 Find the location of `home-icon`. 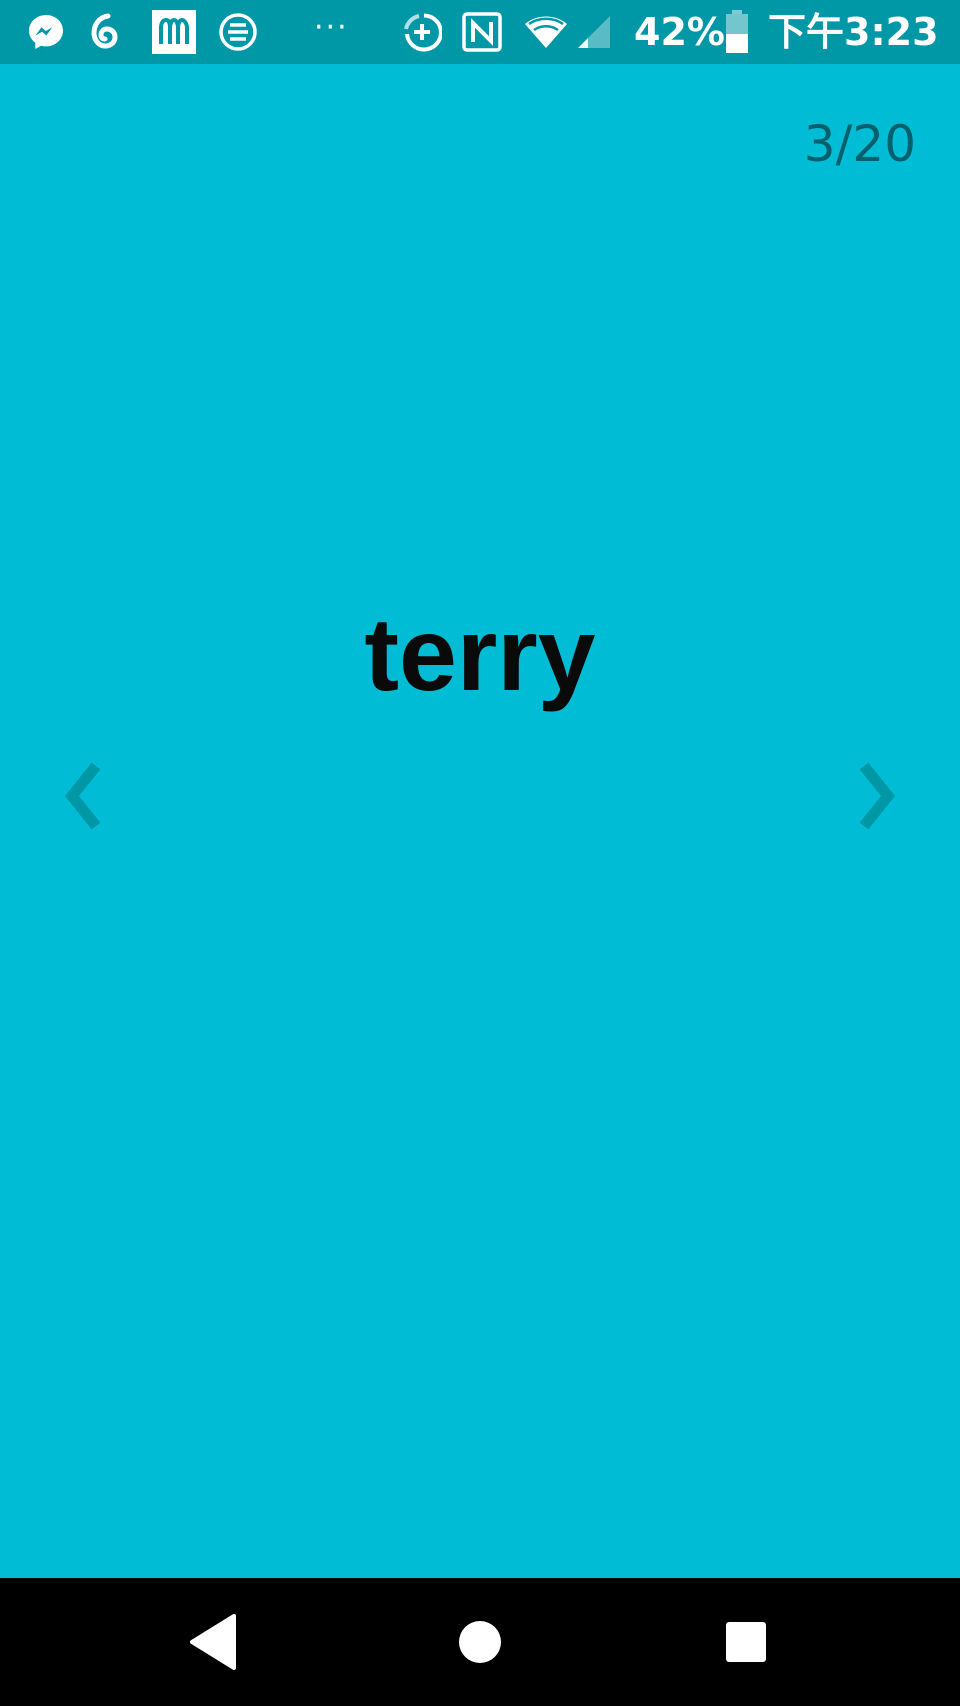

home-icon is located at coordinates (480, 1642).